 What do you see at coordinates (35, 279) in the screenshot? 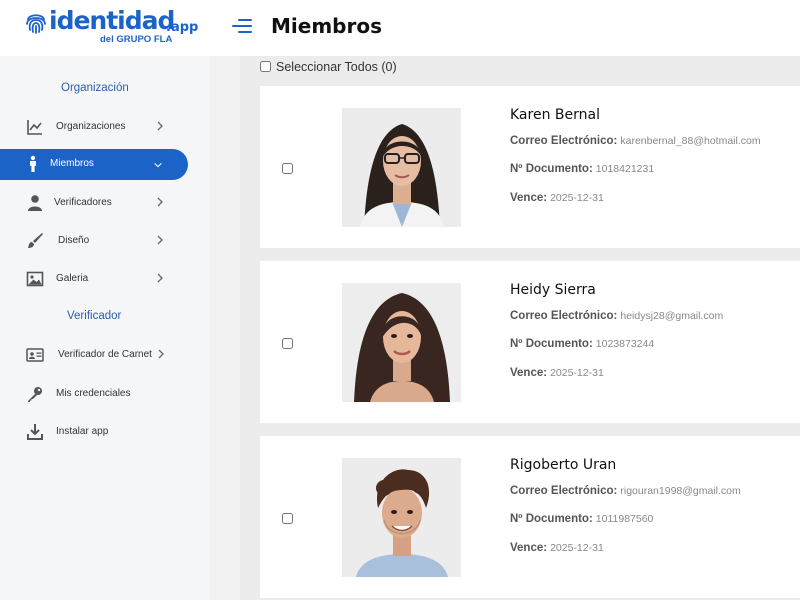
I see `image-icon` at bounding box center [35, 279].